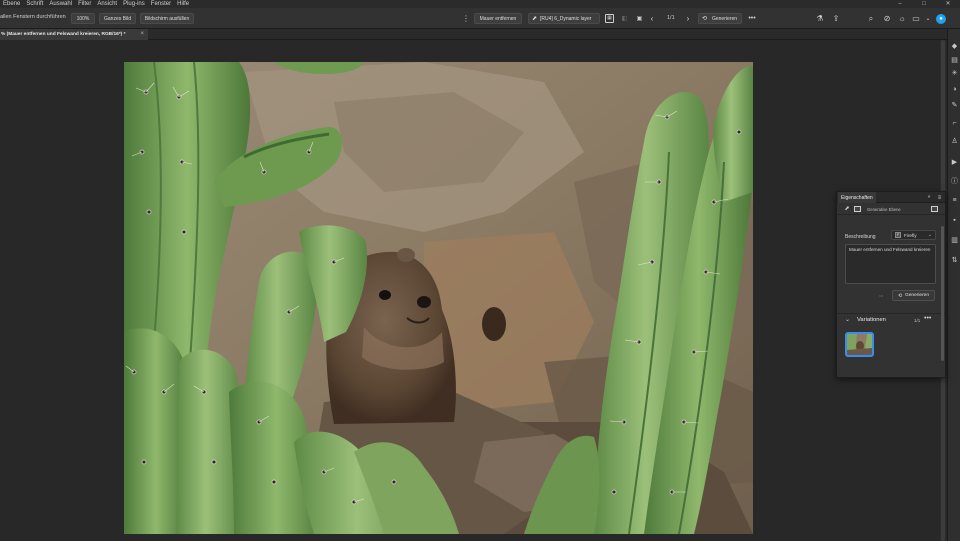 The width and height of the screenshot is (960, 541). Describe the element at coordinates (898, 235) in the screenshot. I see `firefly-icon: F` at that location.